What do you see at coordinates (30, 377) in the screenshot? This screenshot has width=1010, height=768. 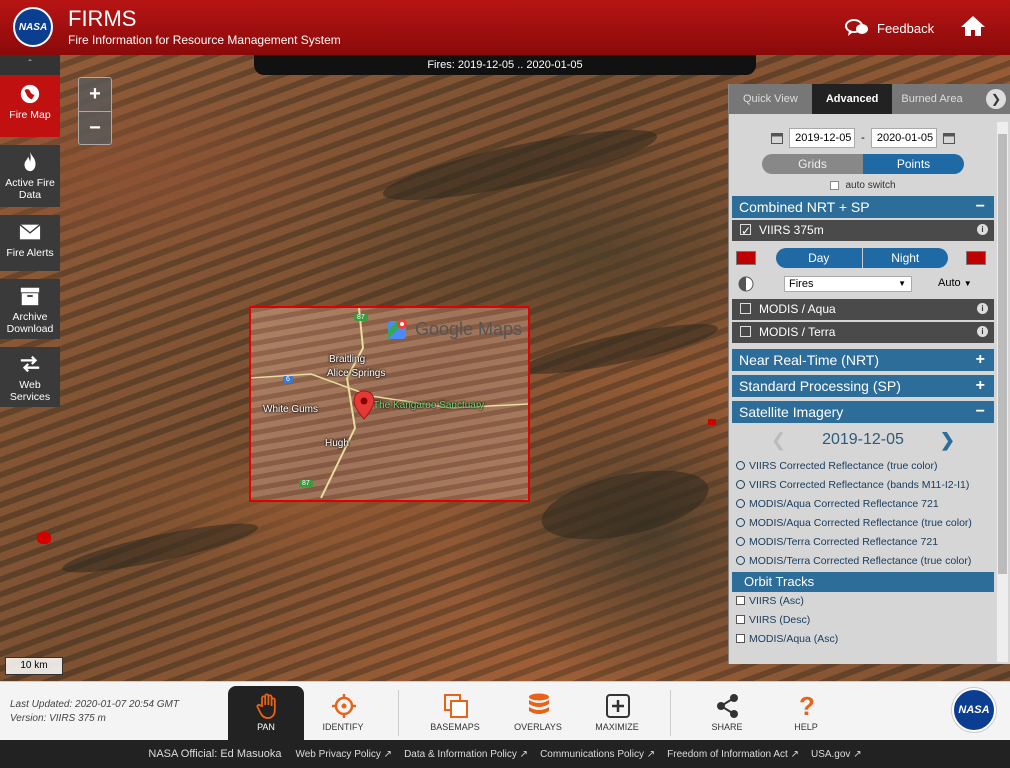 I see `nav-web-services: Web Services` at bounding box center [30, 377].